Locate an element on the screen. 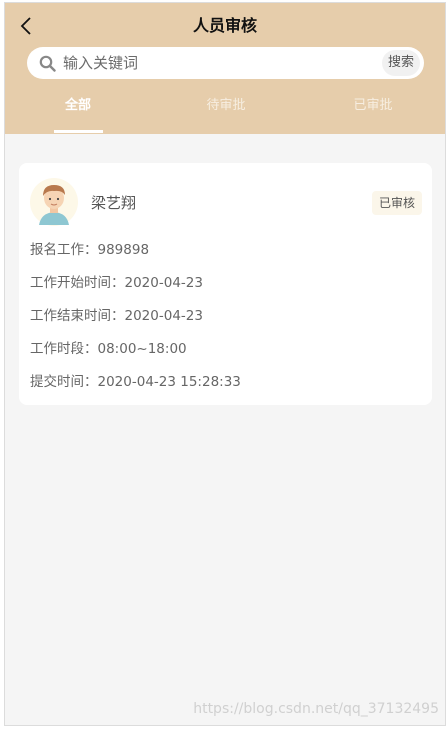  active-tab-indicator is located at coordinates (78, 131).